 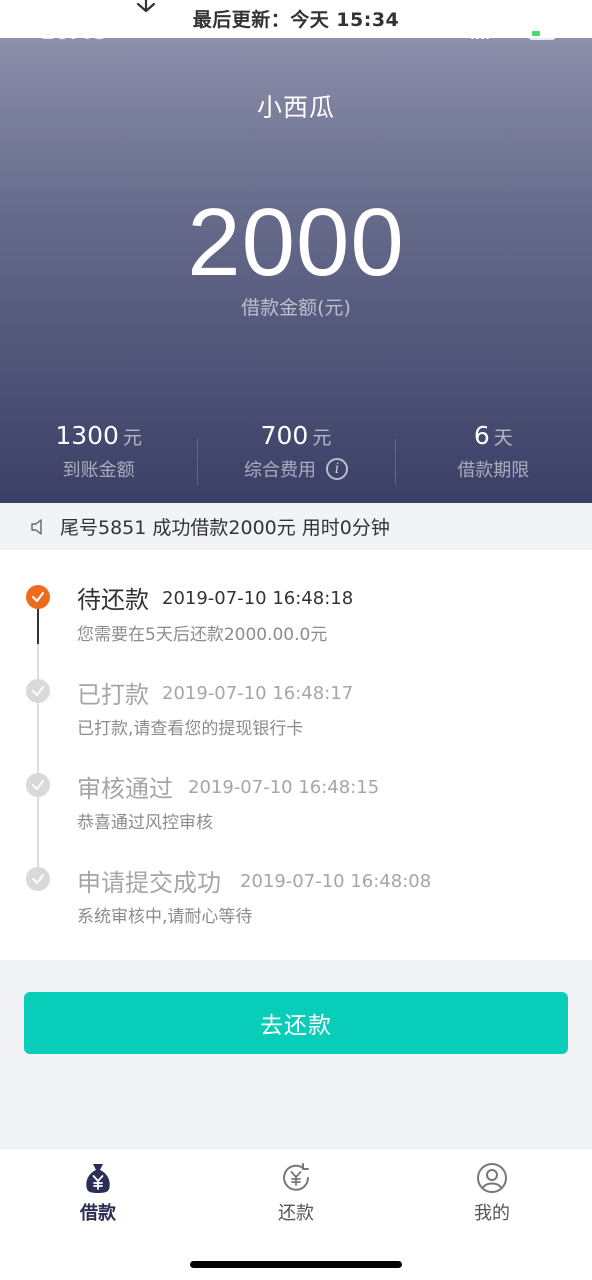 What do you see at coordinates (149, 883) in the screenshot?
I see `step-title: 申请提交成功` at bounding box center [149, 883].